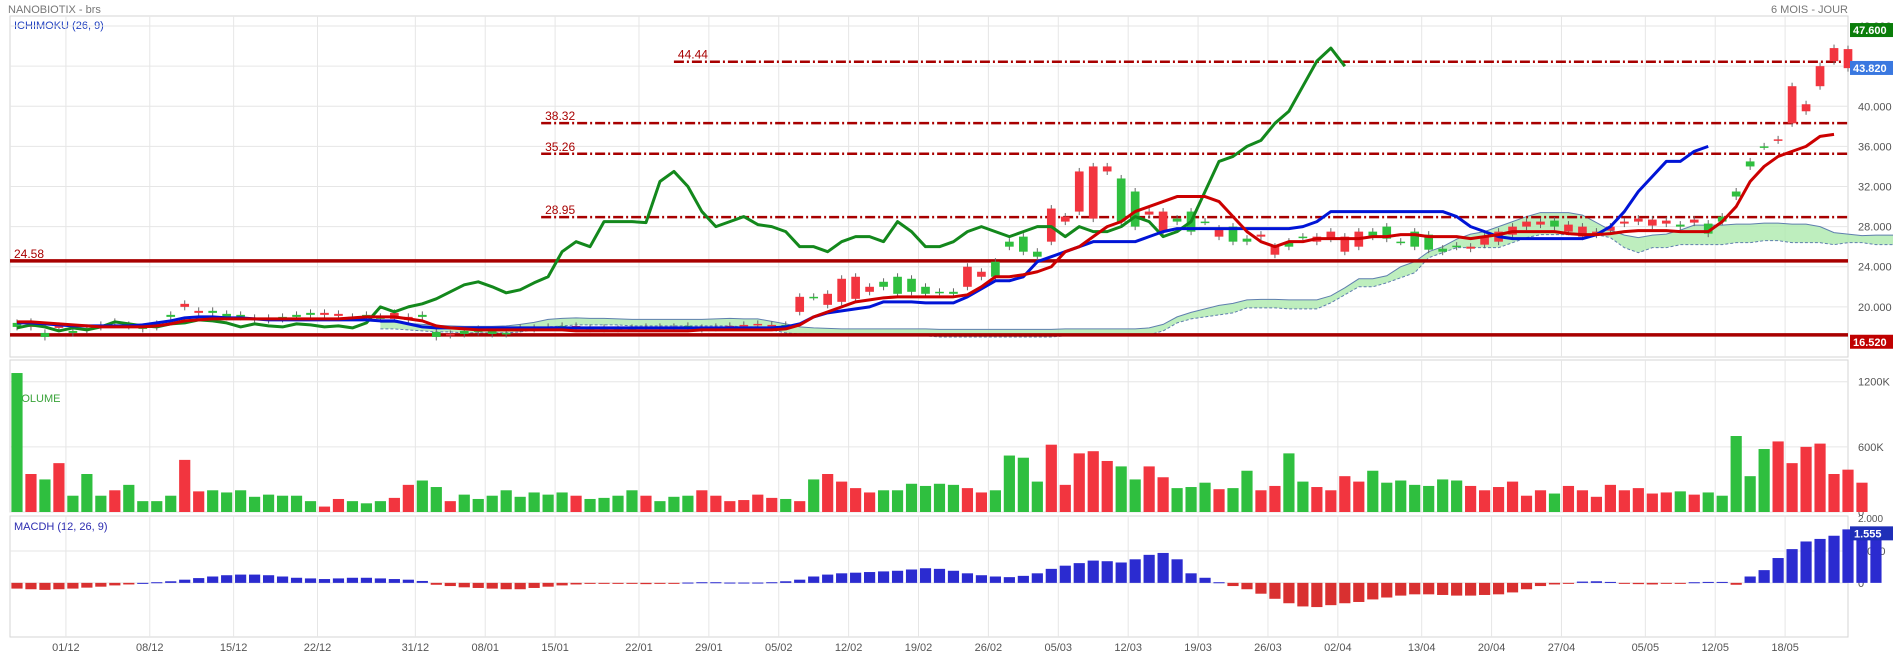 Image resolution: width=1893 pixels, height=659 pixels. I want to click on x-tick-label: 08/01, so click(485, 648).